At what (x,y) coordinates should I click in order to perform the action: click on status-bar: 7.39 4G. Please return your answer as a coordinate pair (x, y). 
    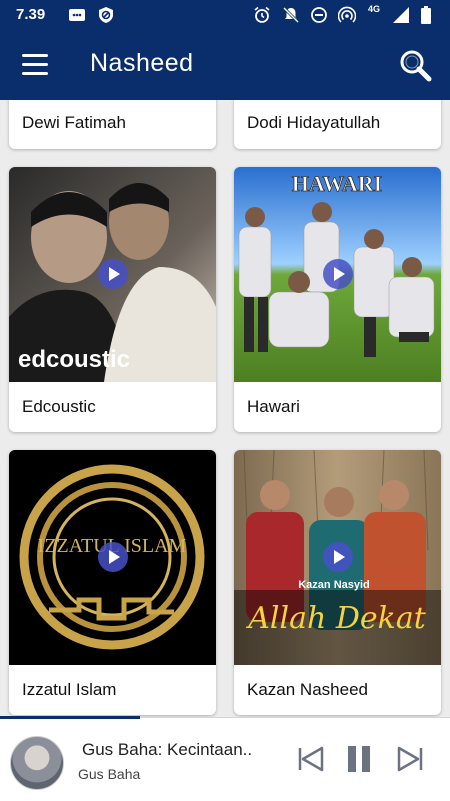
    Looking at the image, I should click on (225, 15).